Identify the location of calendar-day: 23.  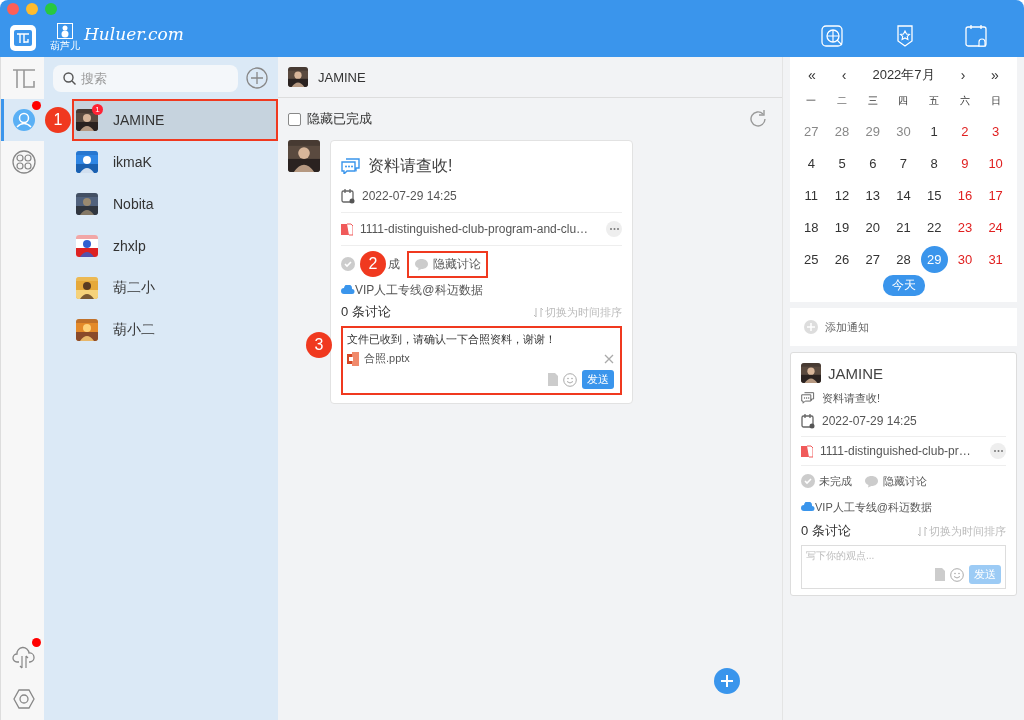
(965, 227).